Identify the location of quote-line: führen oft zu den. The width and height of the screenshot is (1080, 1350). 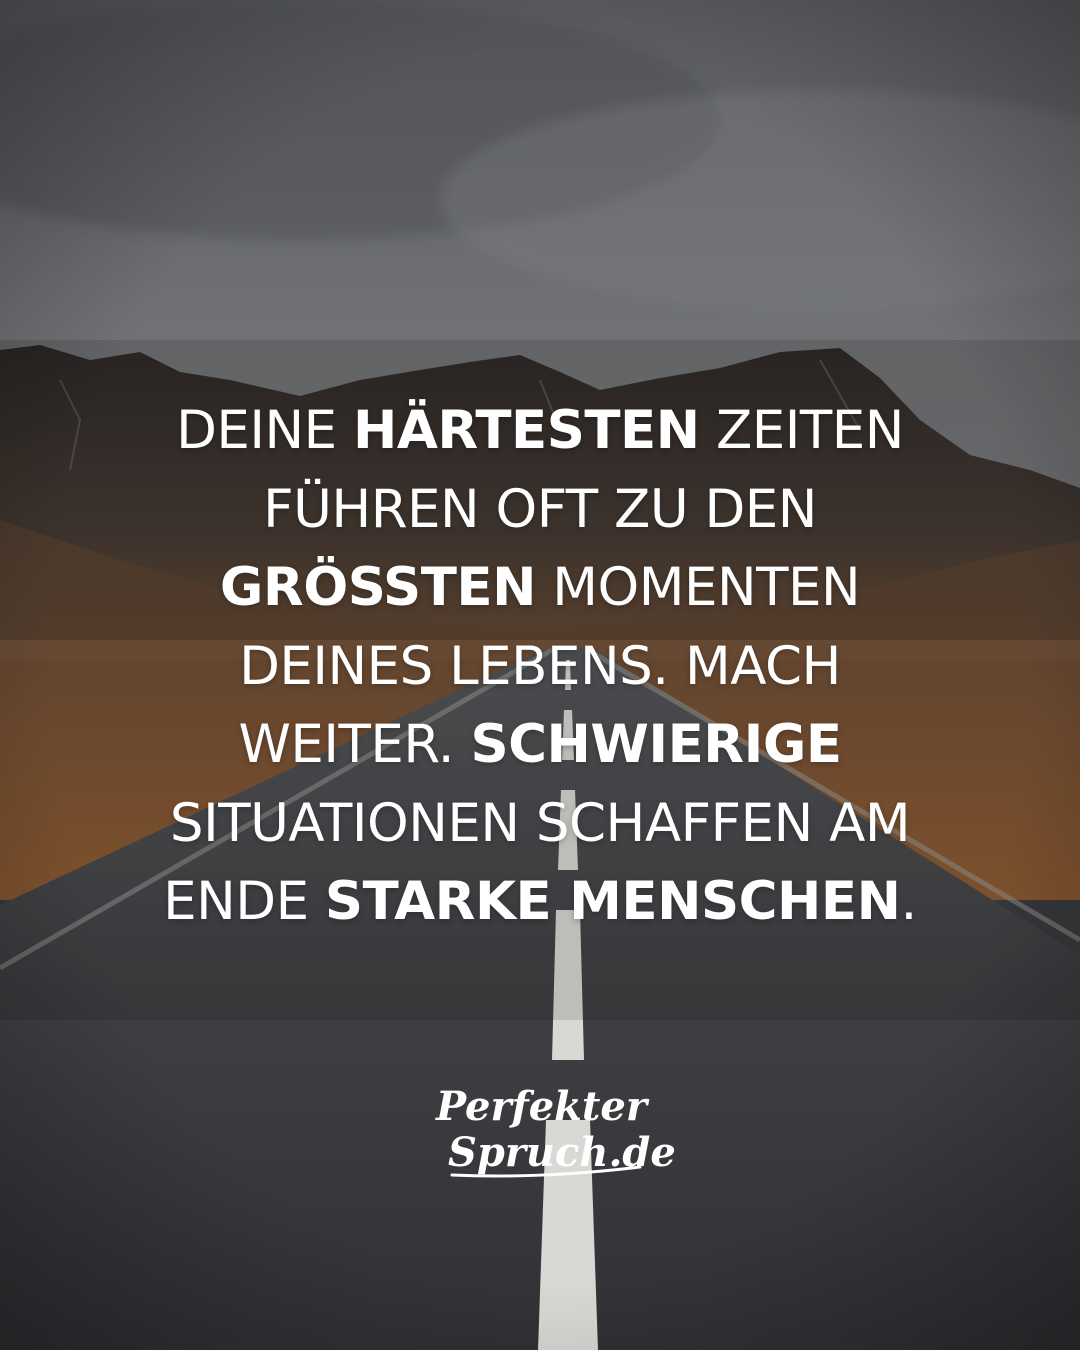
(540, 510).